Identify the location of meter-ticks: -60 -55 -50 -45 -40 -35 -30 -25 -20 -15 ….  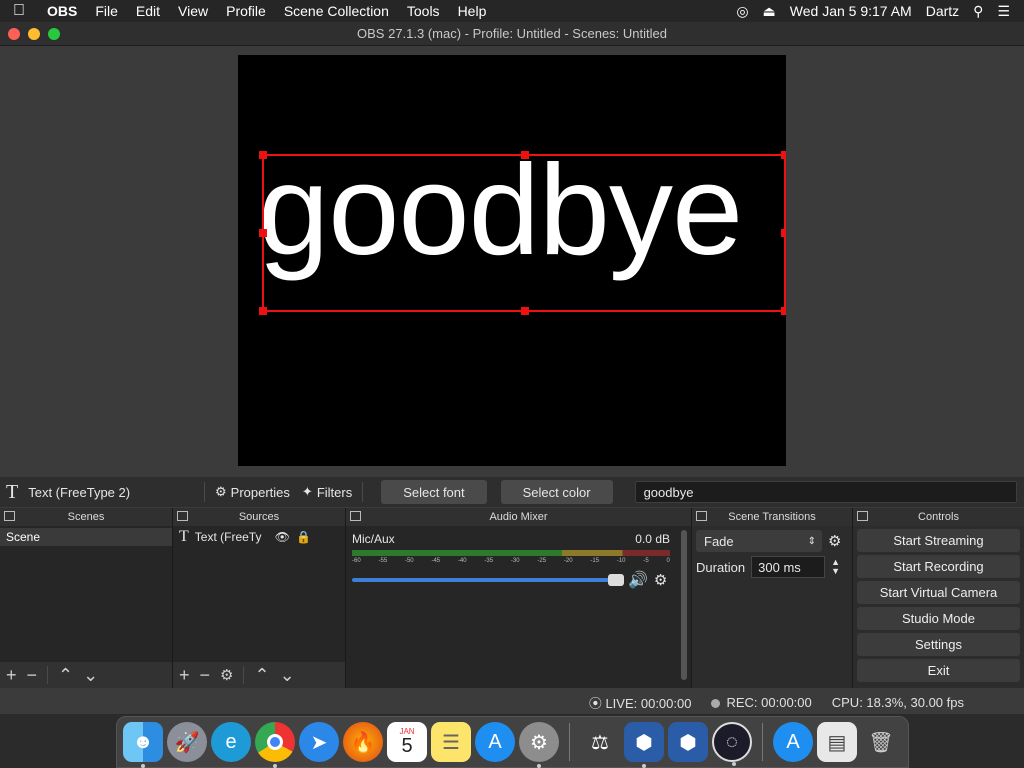
(511, 561).